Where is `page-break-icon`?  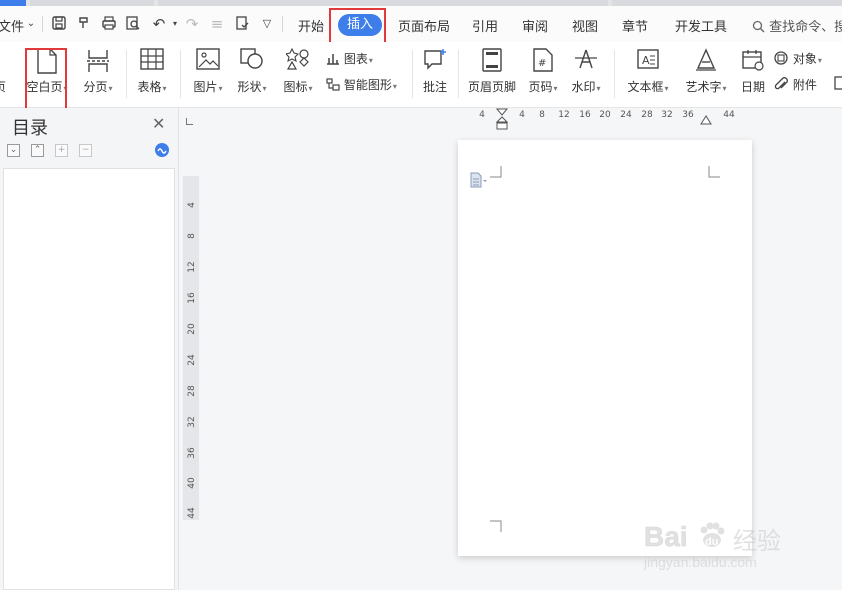 page-break-icon is located at coordinates (98, 62).